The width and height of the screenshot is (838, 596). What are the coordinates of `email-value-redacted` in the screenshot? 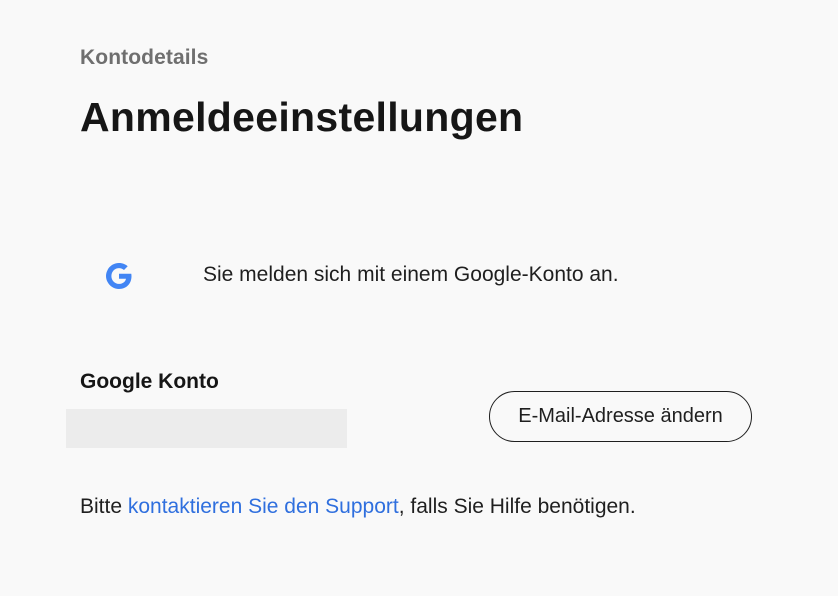 It's located at (206, 428).